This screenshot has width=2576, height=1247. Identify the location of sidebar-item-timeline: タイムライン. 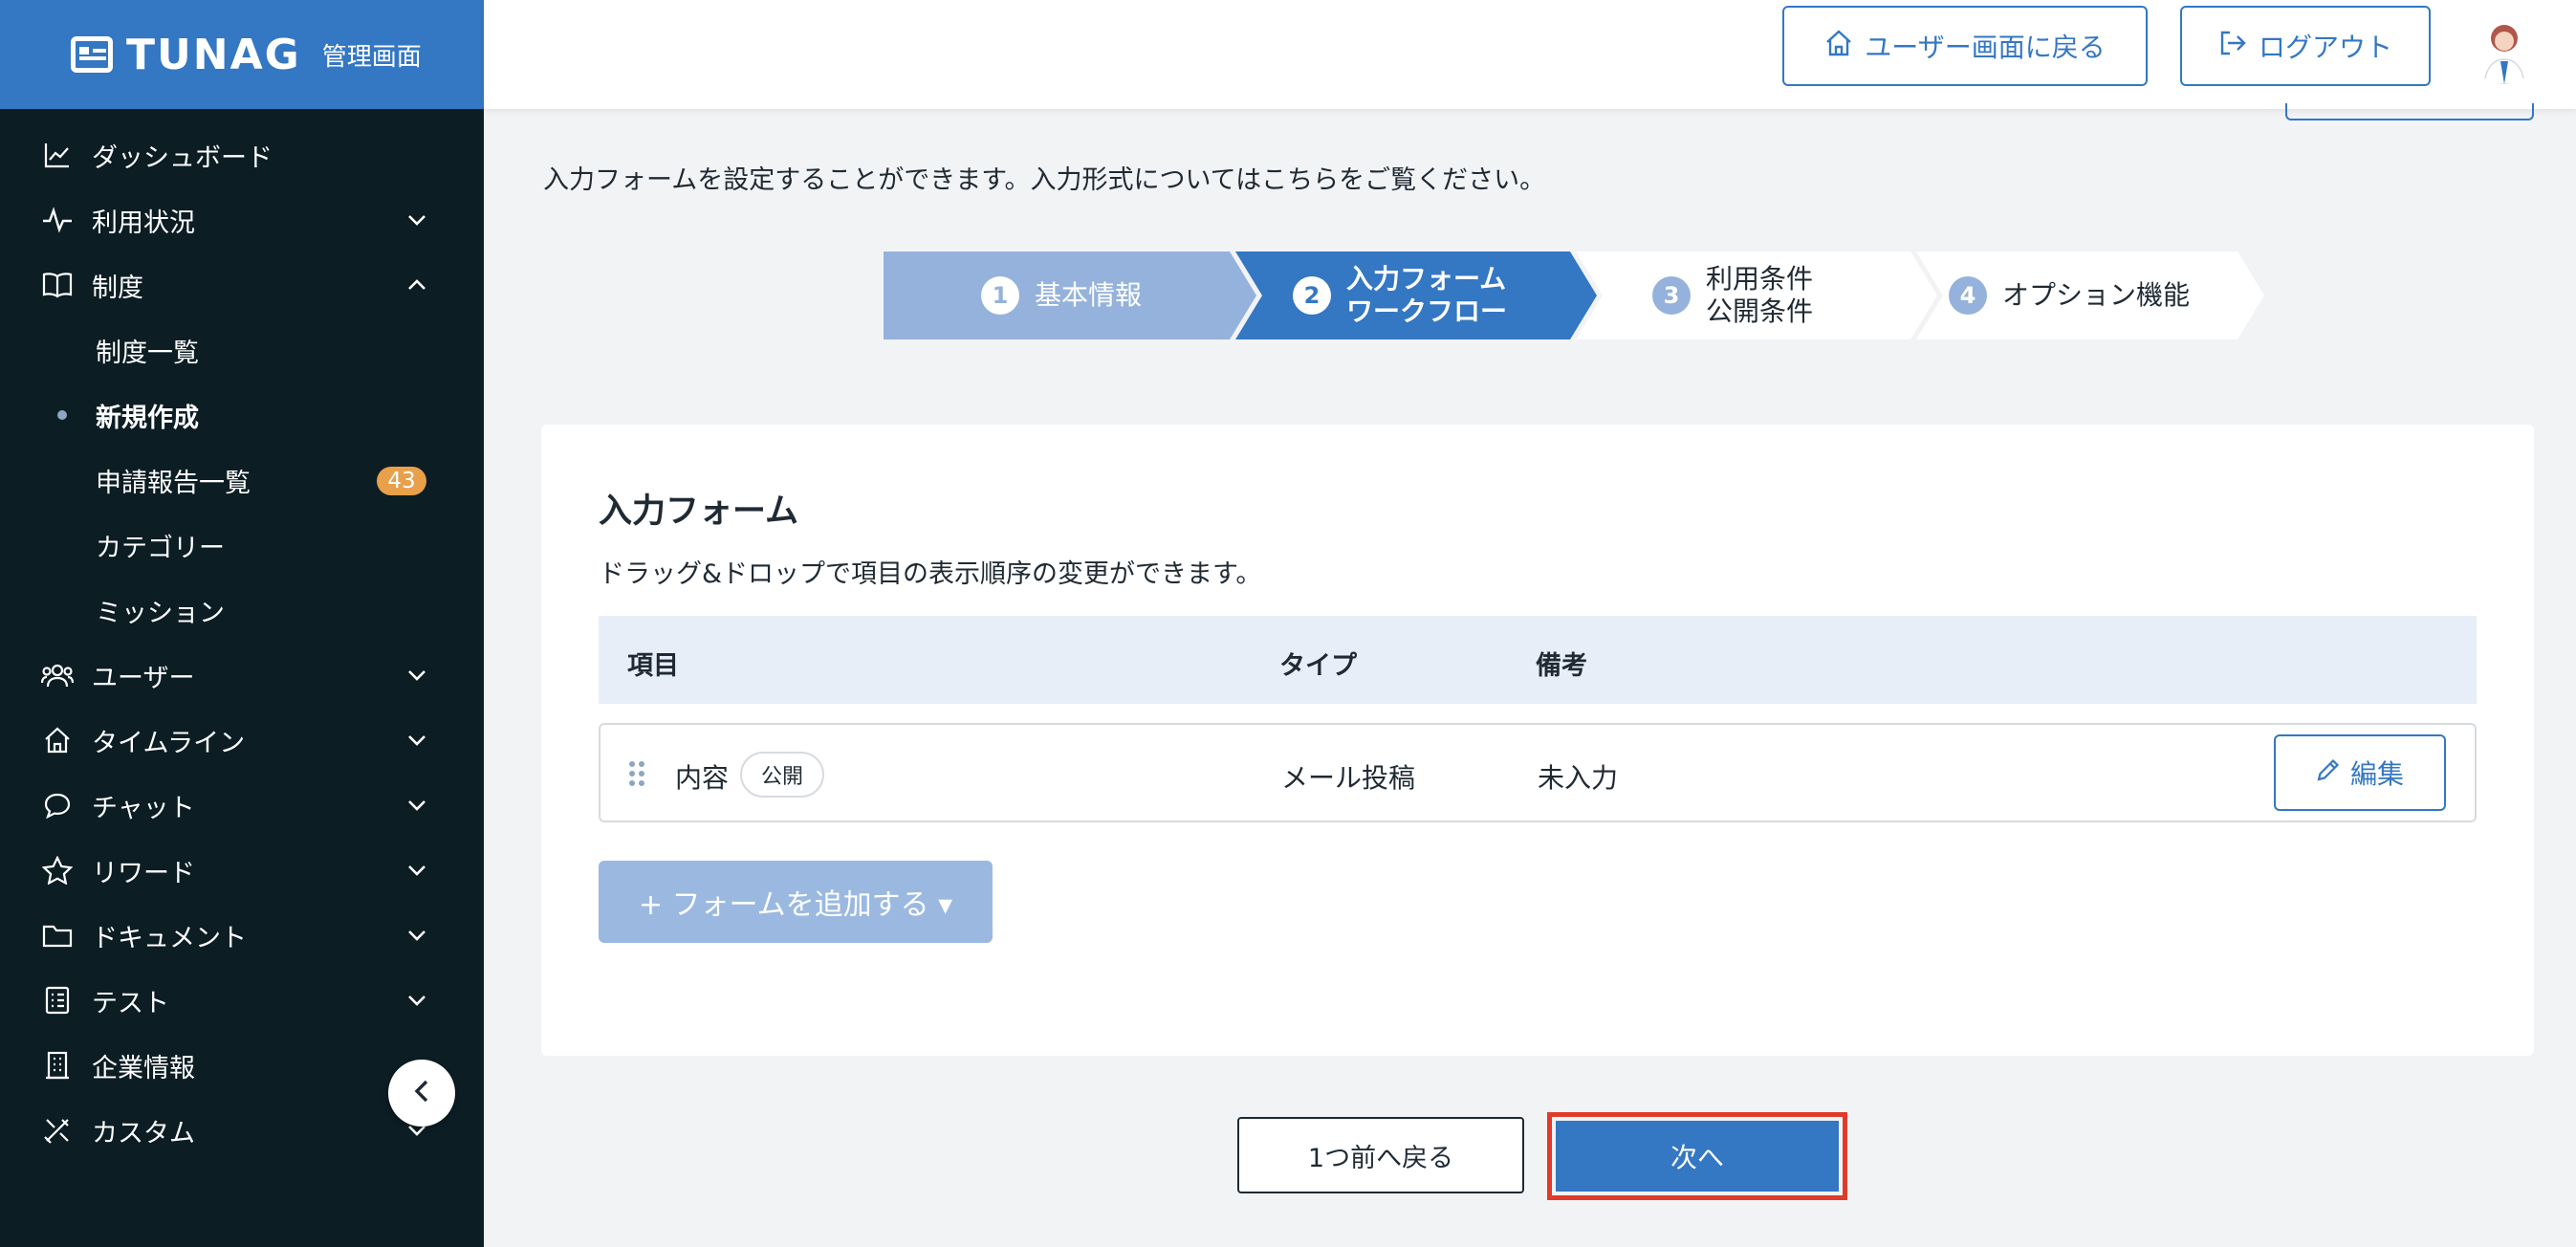
(242, 740).